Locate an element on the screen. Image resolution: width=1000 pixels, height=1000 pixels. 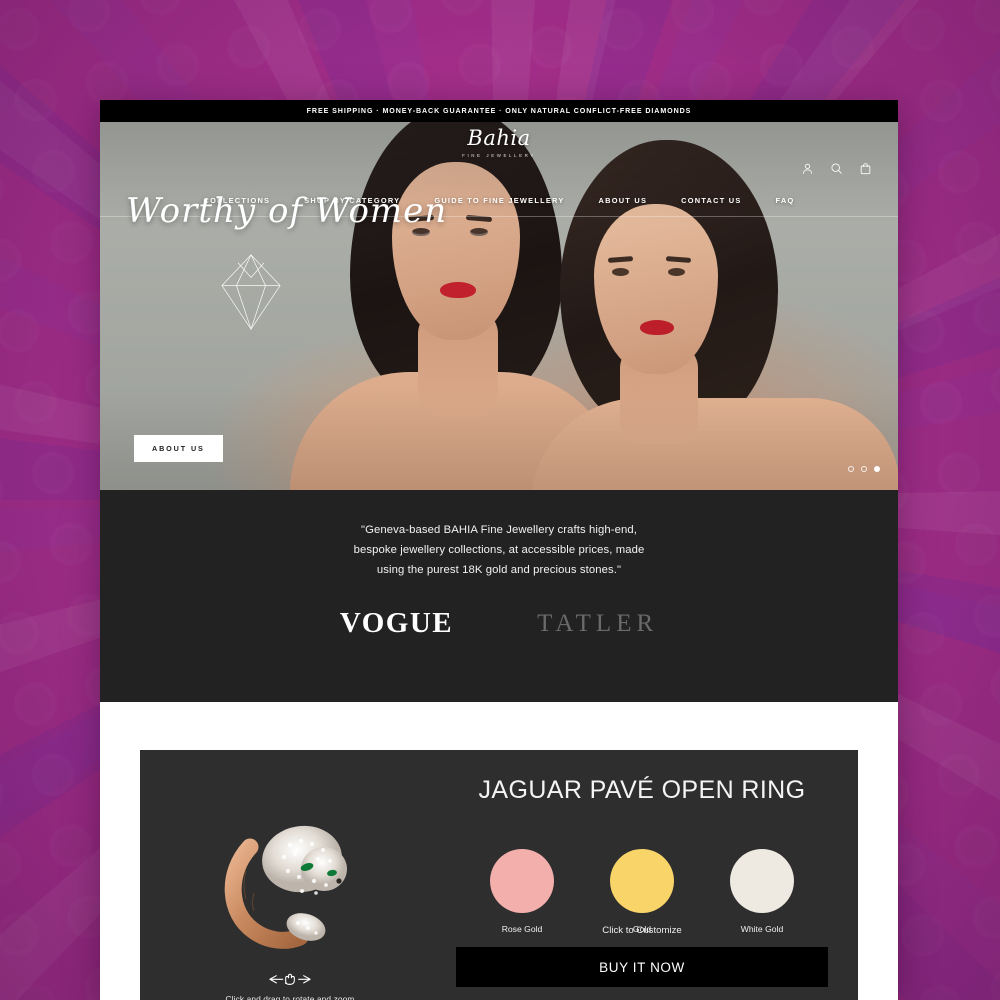
swatch-rose-gold: Rose Gold is located at coordinates (522, 891).